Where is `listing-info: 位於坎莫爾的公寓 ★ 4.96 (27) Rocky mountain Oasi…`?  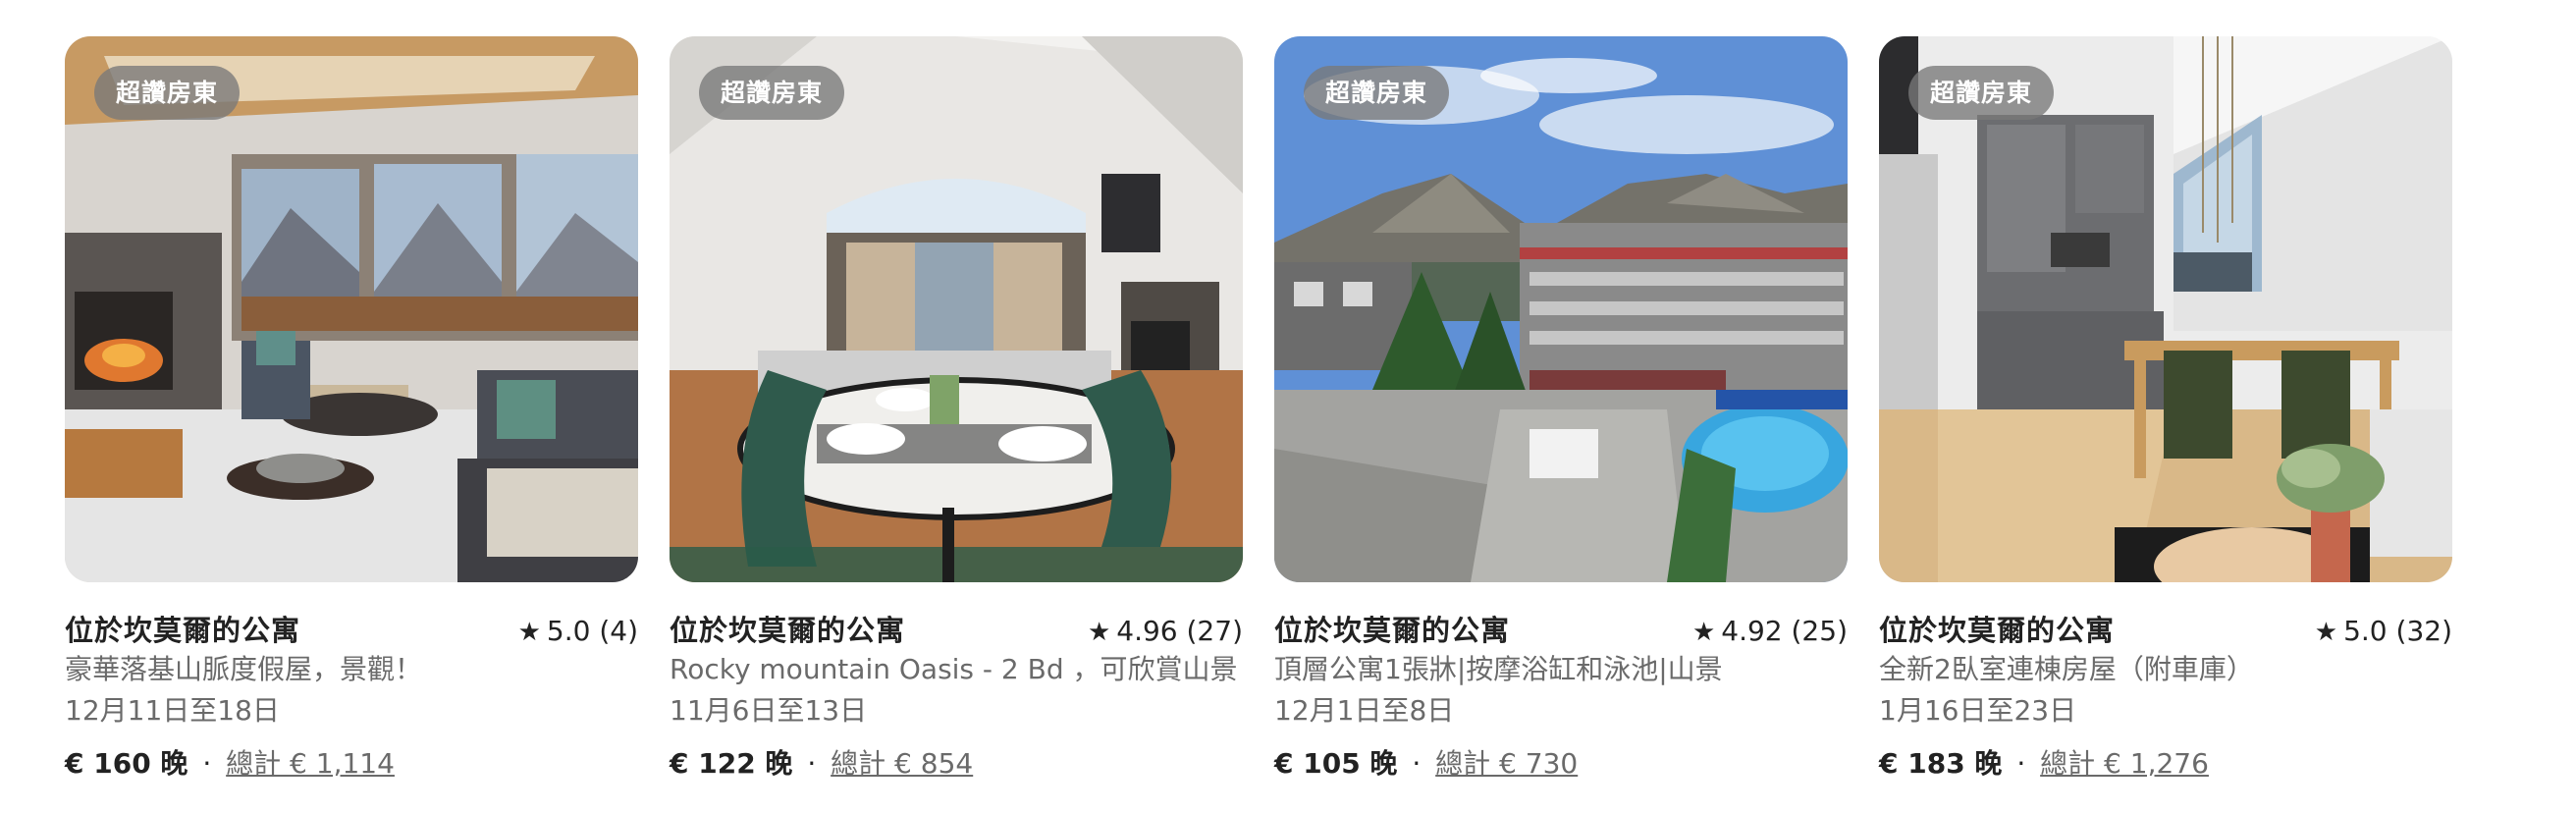
listing-info: 位於坎莫爾的公寓 ★ 4.96 (27) Rocky mountain Oasi… is located at coordinates (956, 696).